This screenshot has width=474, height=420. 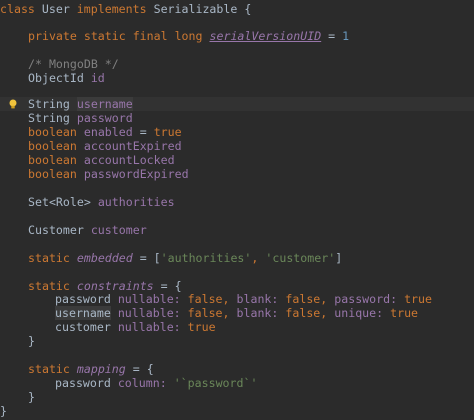 I want to click on value: true, so click(x=167, y=132).